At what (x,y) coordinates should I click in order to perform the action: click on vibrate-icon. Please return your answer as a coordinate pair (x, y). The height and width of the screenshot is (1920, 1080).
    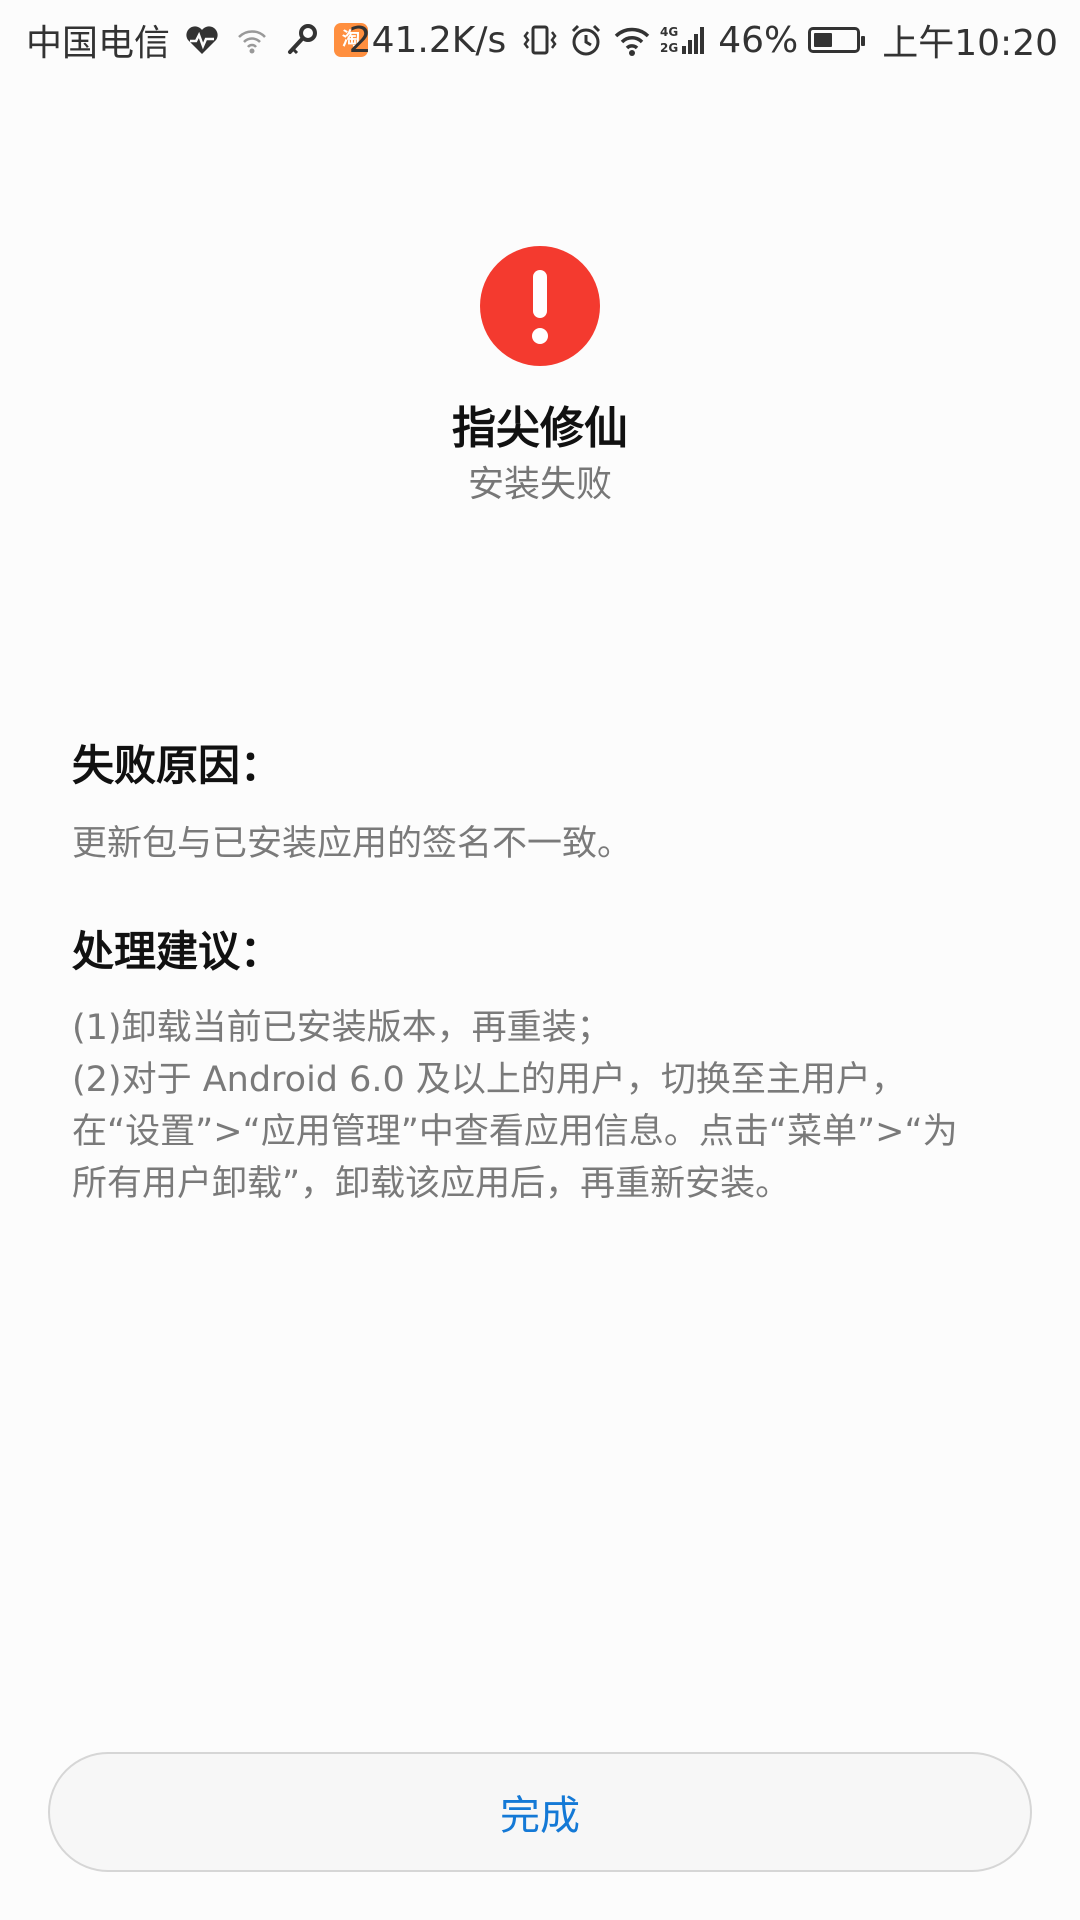
    Looking at the image, I should click on (540, 40).